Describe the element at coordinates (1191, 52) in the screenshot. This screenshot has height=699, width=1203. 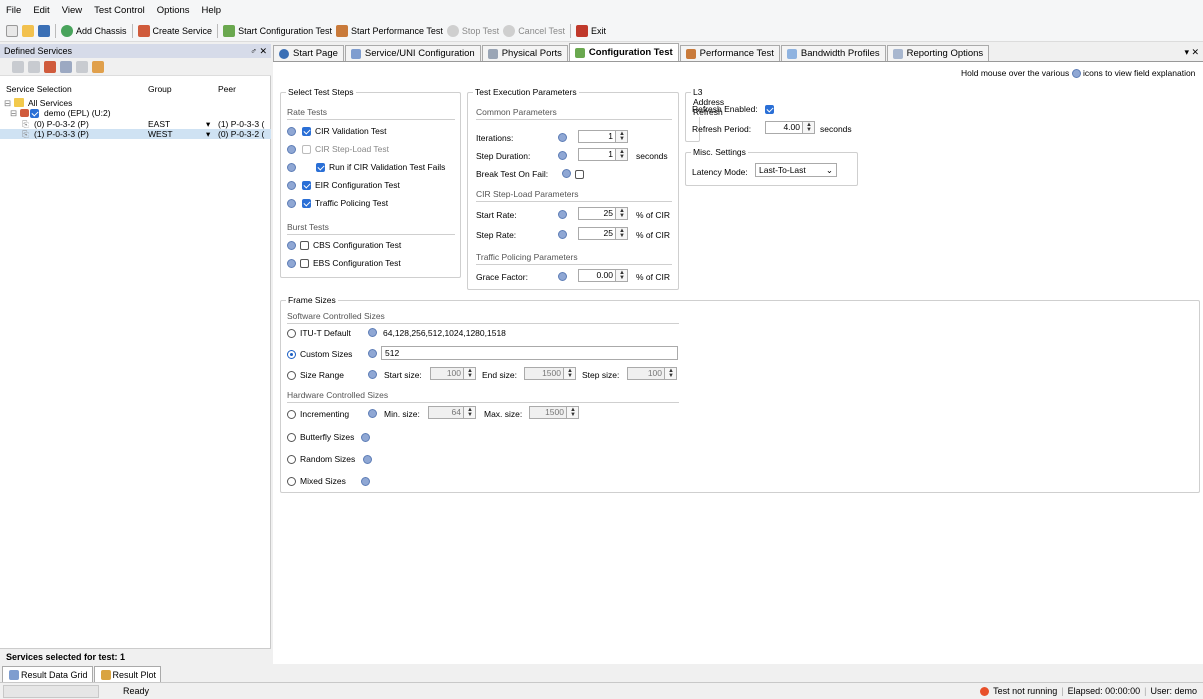
I see `tabs-close-icon: ▾ ✕` at that location.